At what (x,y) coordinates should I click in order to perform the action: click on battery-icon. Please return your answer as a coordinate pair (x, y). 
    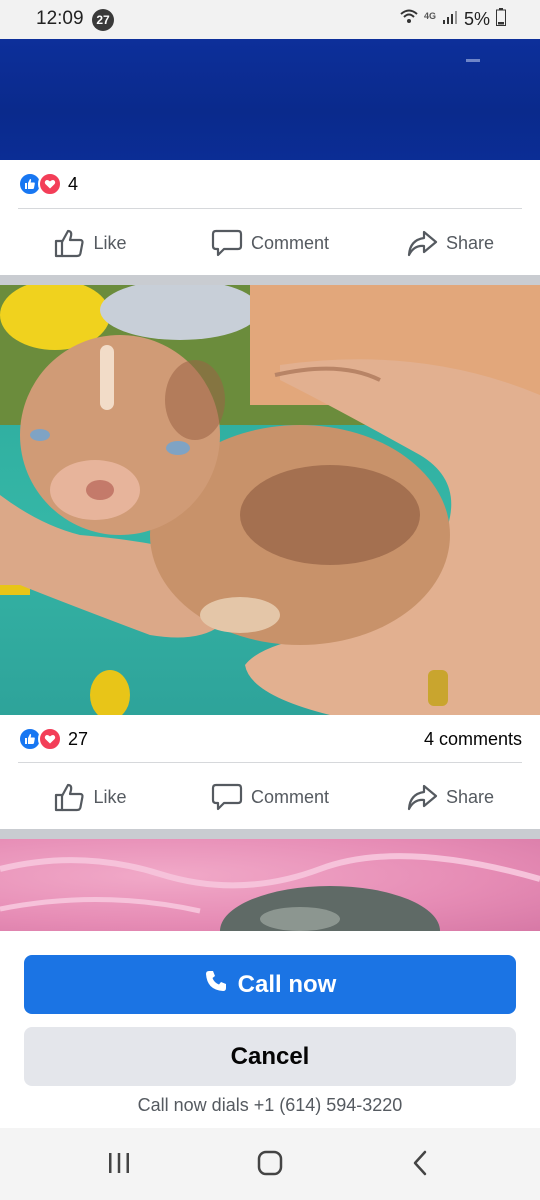
    Looking at the image, I should click on (501, 19).